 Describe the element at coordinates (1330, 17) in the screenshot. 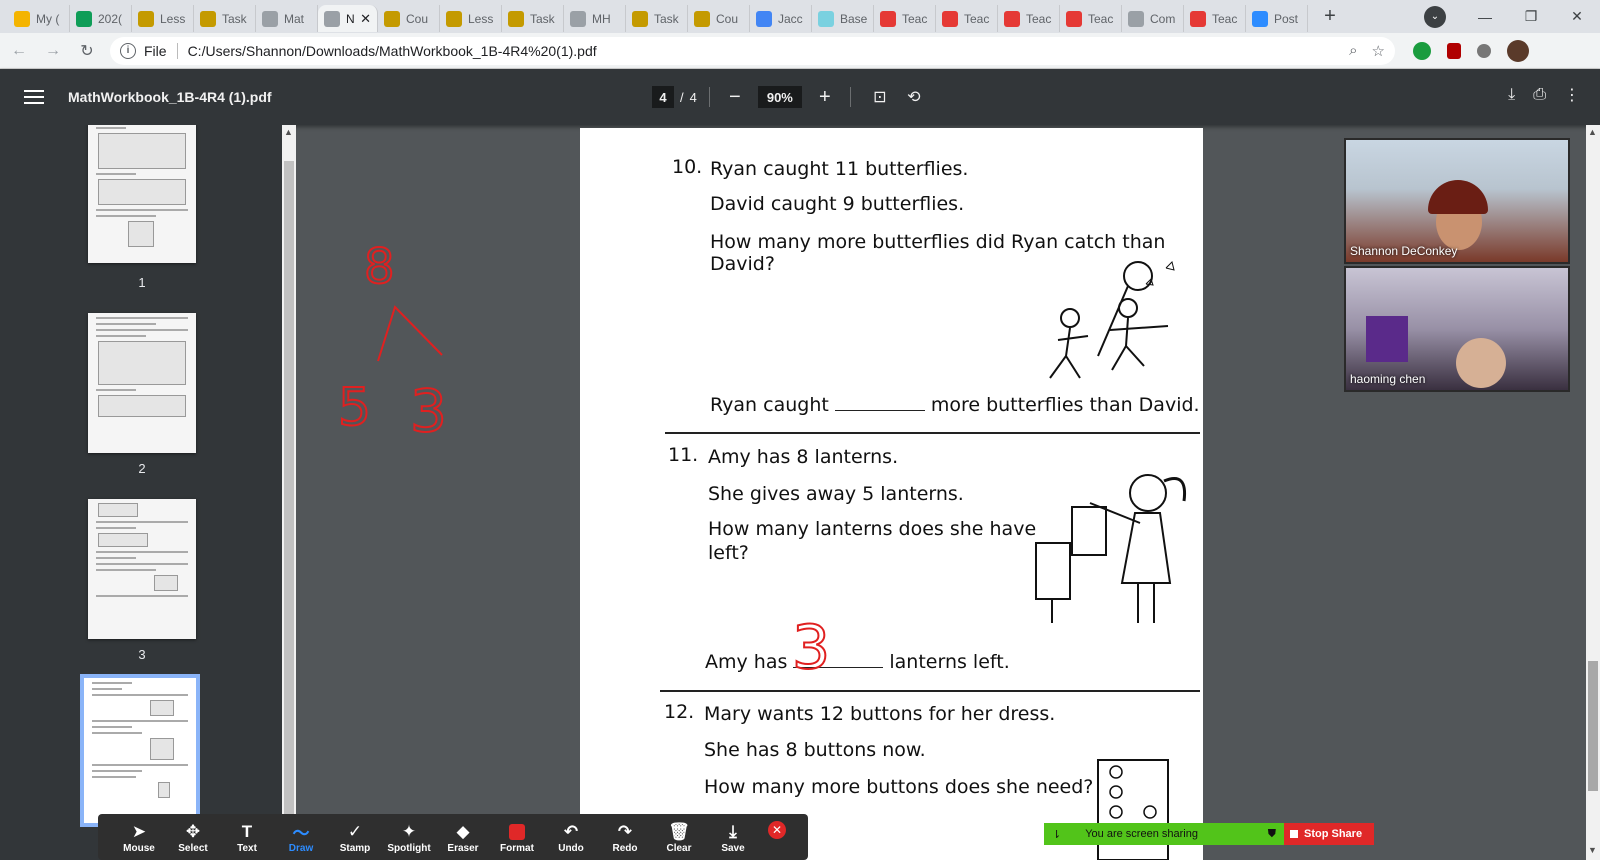

I see `new-tab-button: +` at that location.